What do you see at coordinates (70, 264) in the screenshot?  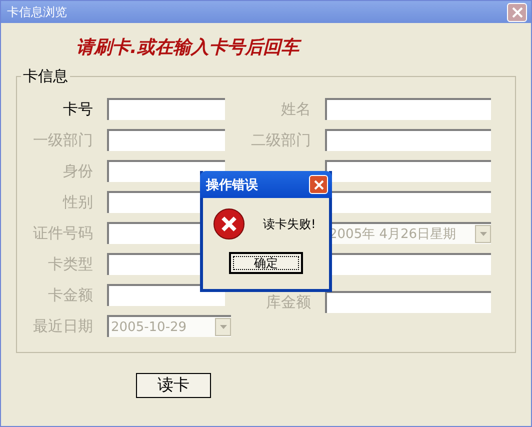 I see `field-label: 卡类型` at bounding box center [70, 264].